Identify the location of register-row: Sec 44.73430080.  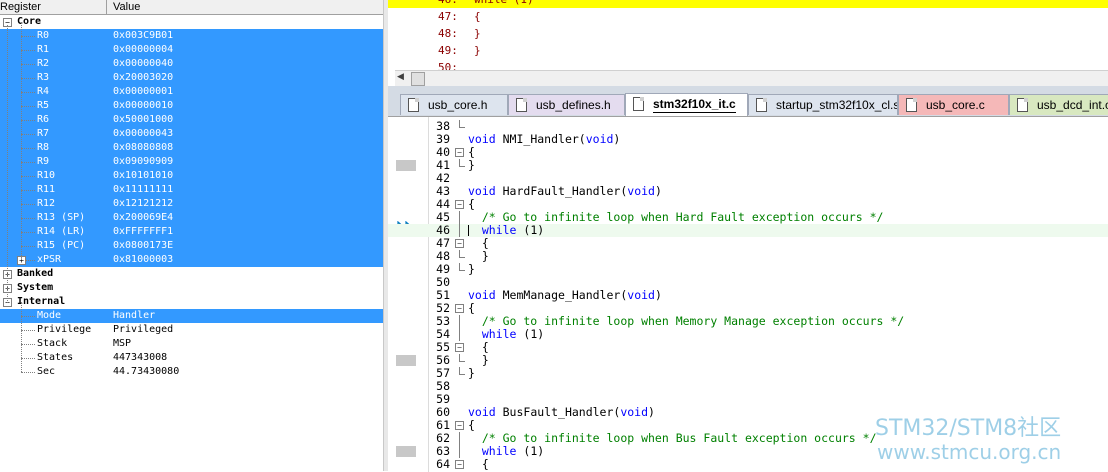
(191, 372).